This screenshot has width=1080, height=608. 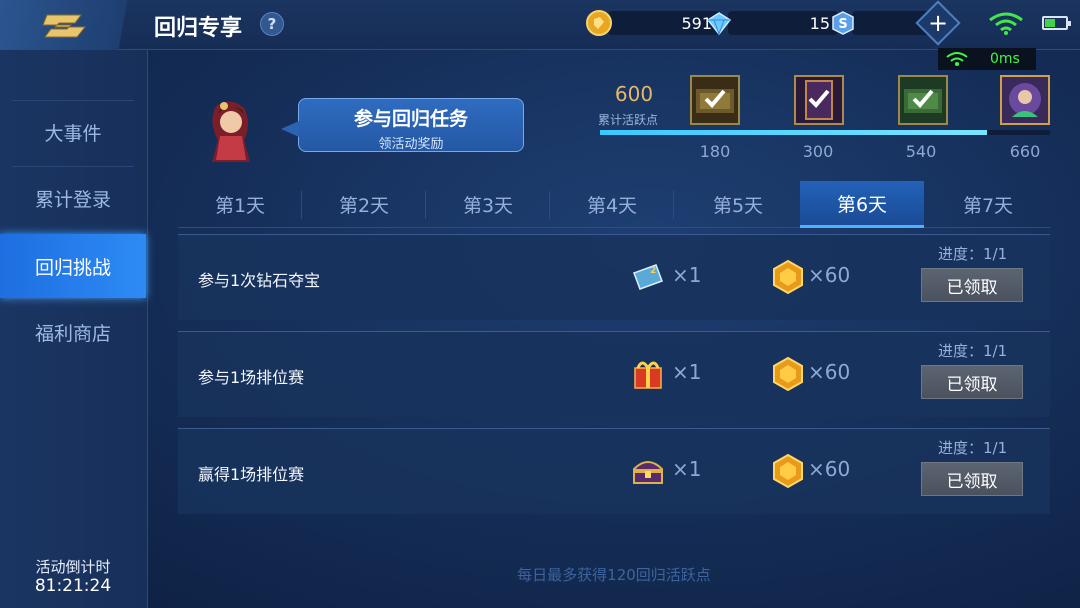 I want to click on countdown-timer: 81:21:24, so click(x=73, y=586).